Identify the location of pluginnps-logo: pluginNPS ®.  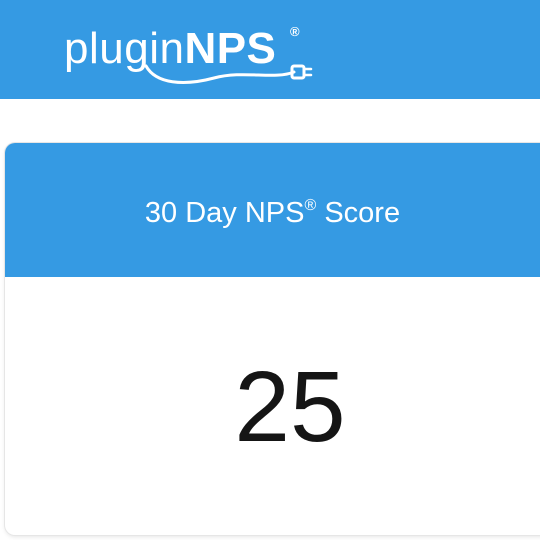
(189, 51).